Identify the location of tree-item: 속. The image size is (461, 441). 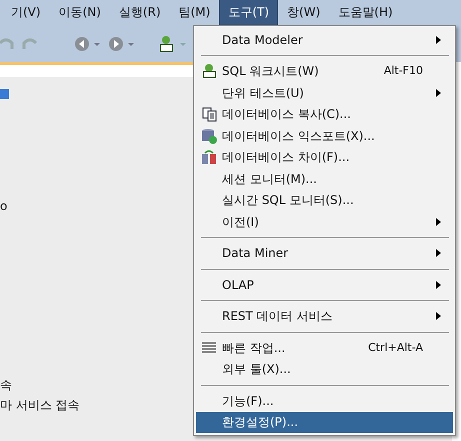
(6, 385).